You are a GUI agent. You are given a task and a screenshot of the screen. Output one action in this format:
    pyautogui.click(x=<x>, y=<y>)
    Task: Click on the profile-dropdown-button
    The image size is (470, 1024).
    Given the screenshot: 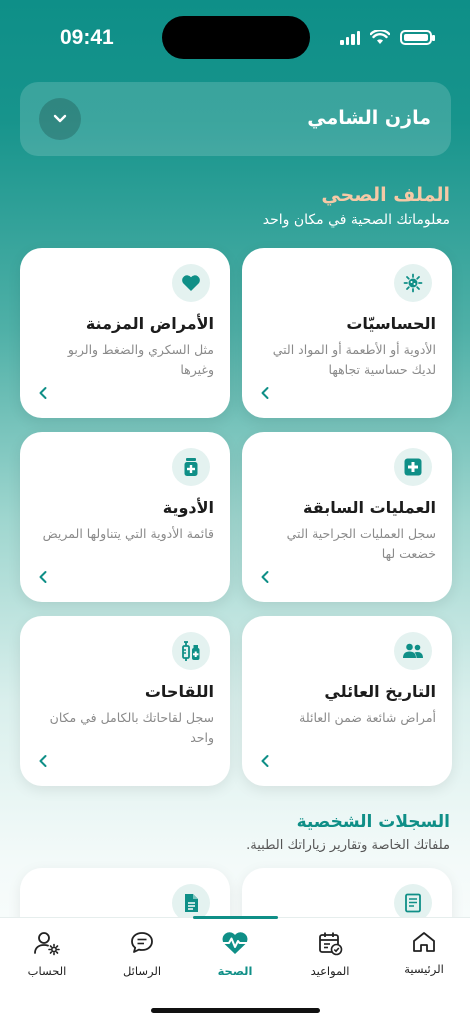 What is the action you would take?
    pyautogui.click(x=60, y=119)
    